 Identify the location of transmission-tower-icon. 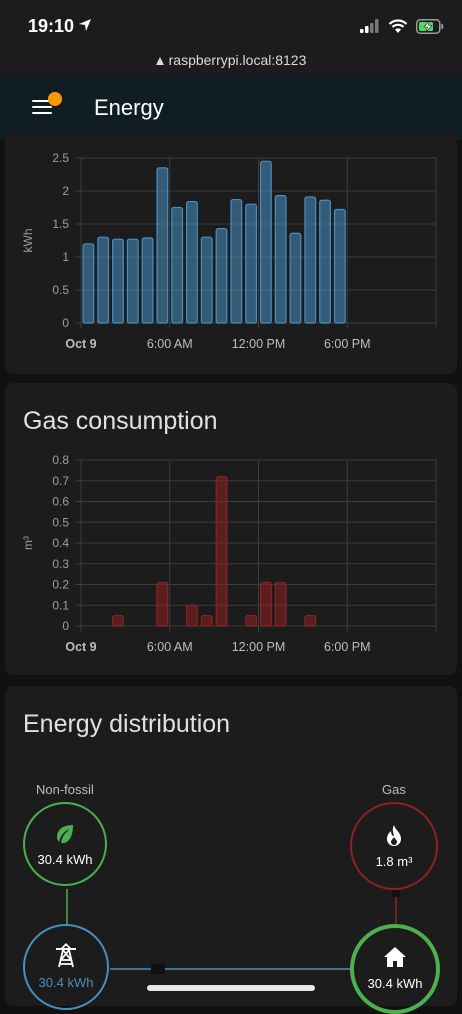
(66, 955).